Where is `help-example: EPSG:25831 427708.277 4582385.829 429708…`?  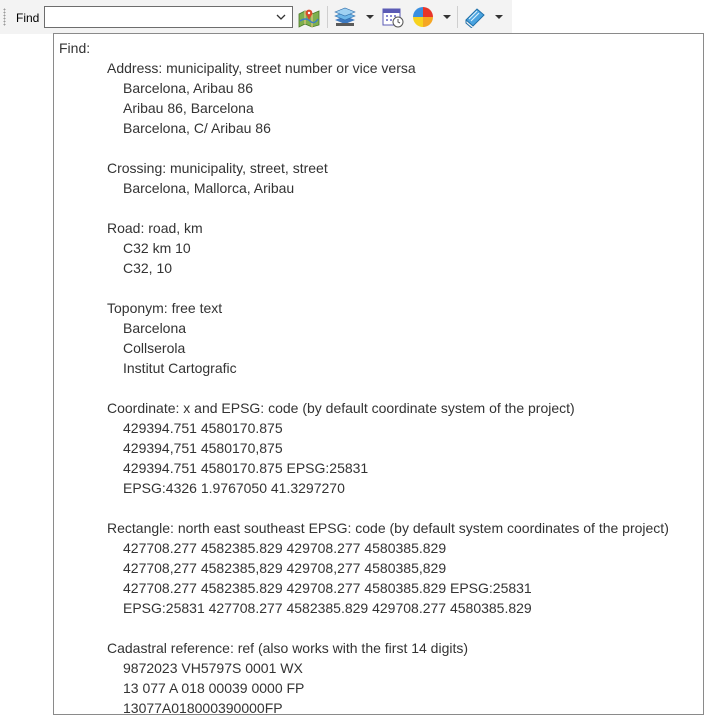 help-example: EPSG:25831 427708.277 4582385.829 429708… is located at coordinates (327, 608).